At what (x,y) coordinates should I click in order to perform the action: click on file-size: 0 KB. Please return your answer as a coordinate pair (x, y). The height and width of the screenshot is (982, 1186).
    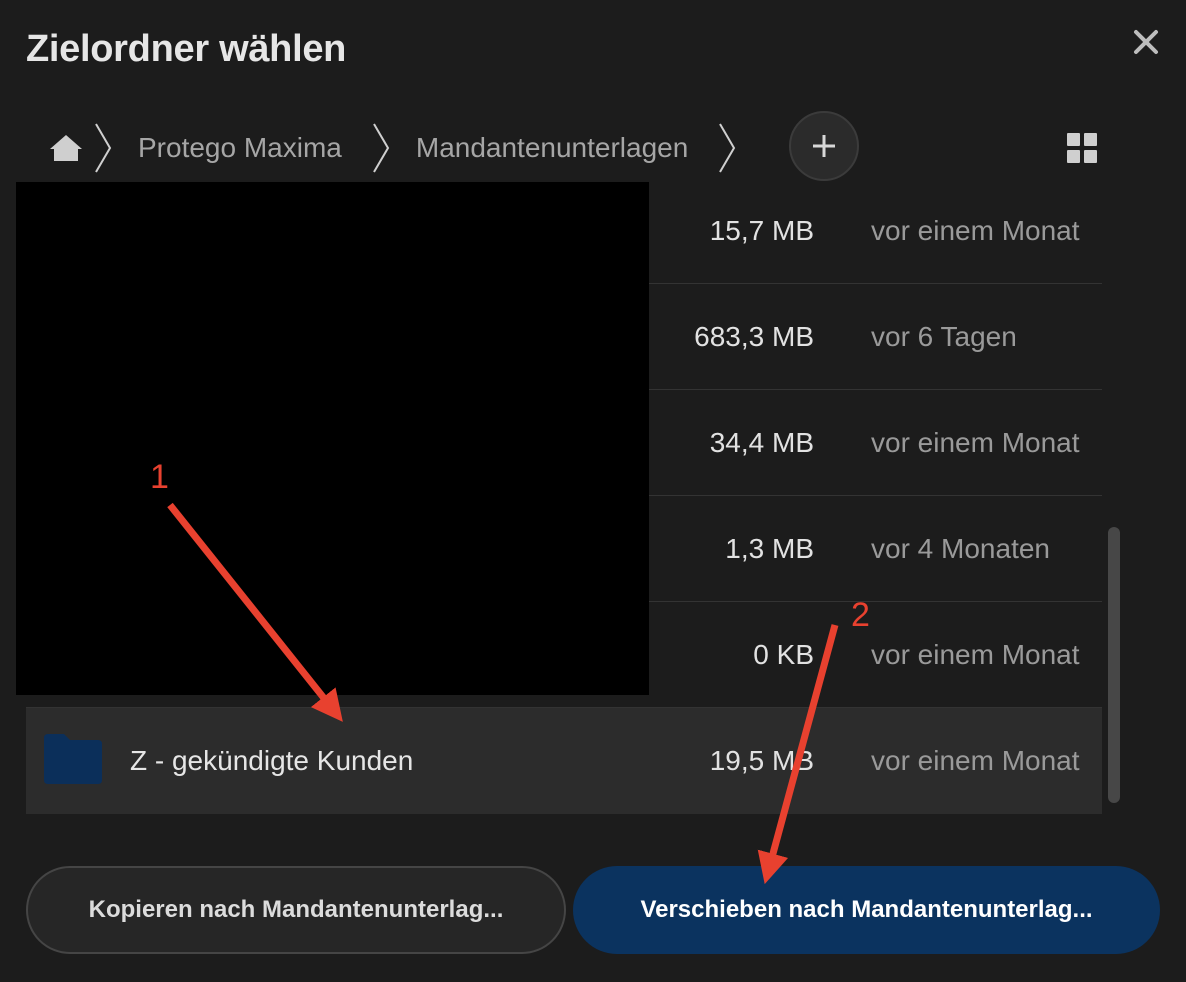
    Looking at the image, I should click on (783, 654).